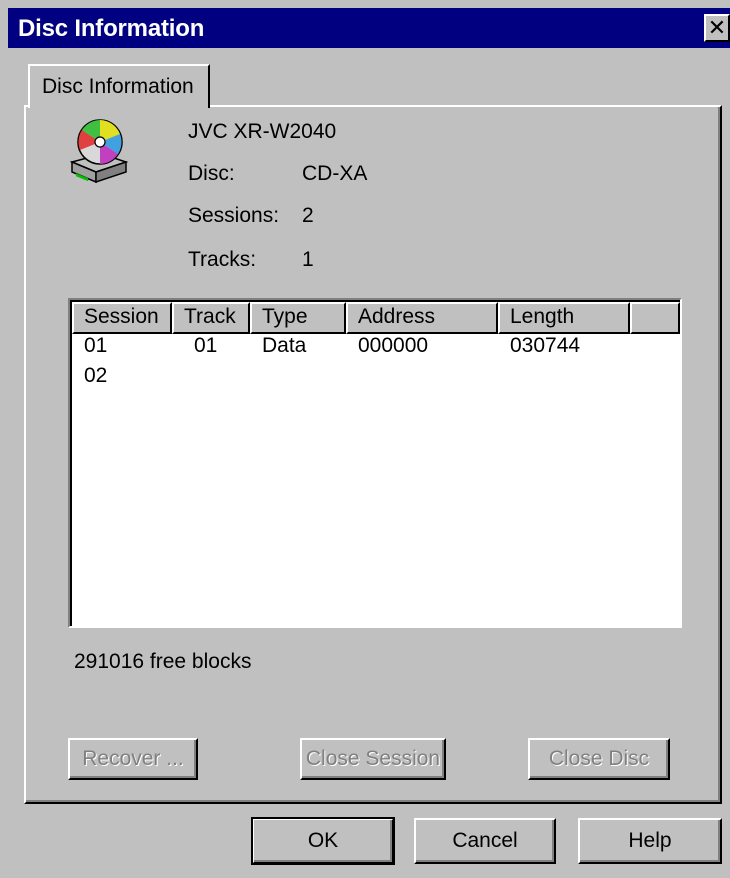 The height and width of the screenshot is (878, 730). I want to click on close-icon: ✕, so click(717, 27).